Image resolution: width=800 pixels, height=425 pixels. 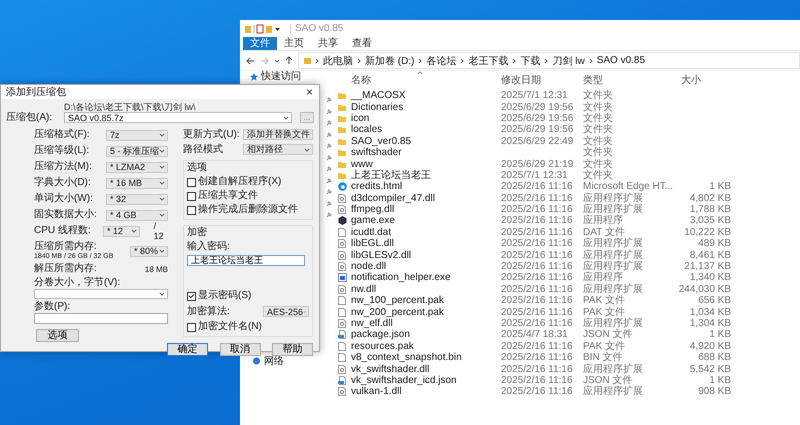 What do you see at coordinates (137, 135) in the screenshot?
I see `dropdown: 7z` at bounding box center [137, 135].